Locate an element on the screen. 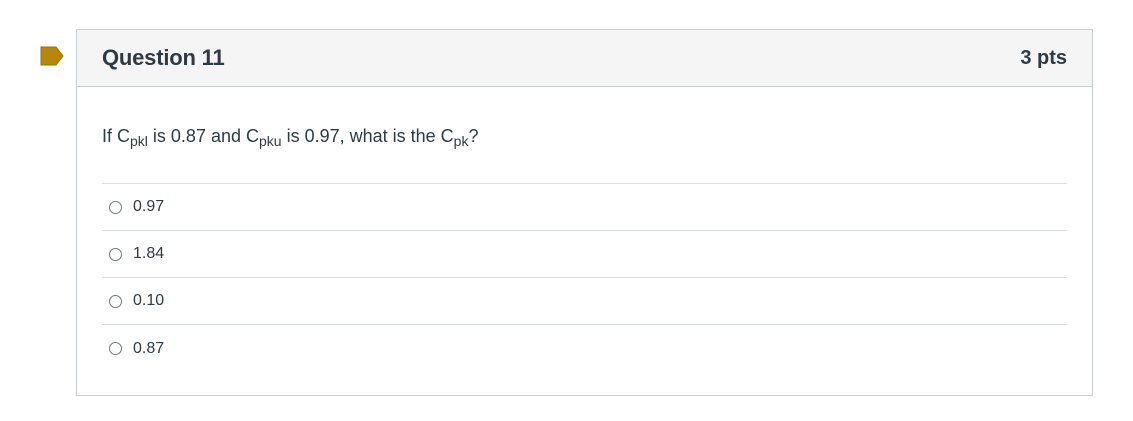  answer-option: 0.10 is located at coordinates (584, 301).